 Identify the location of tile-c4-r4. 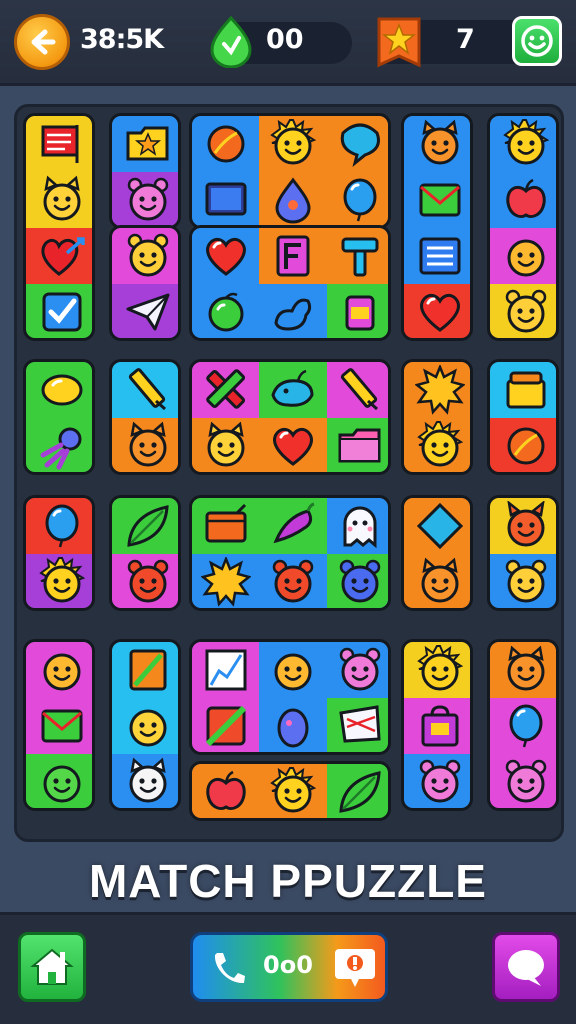
(437, 725).